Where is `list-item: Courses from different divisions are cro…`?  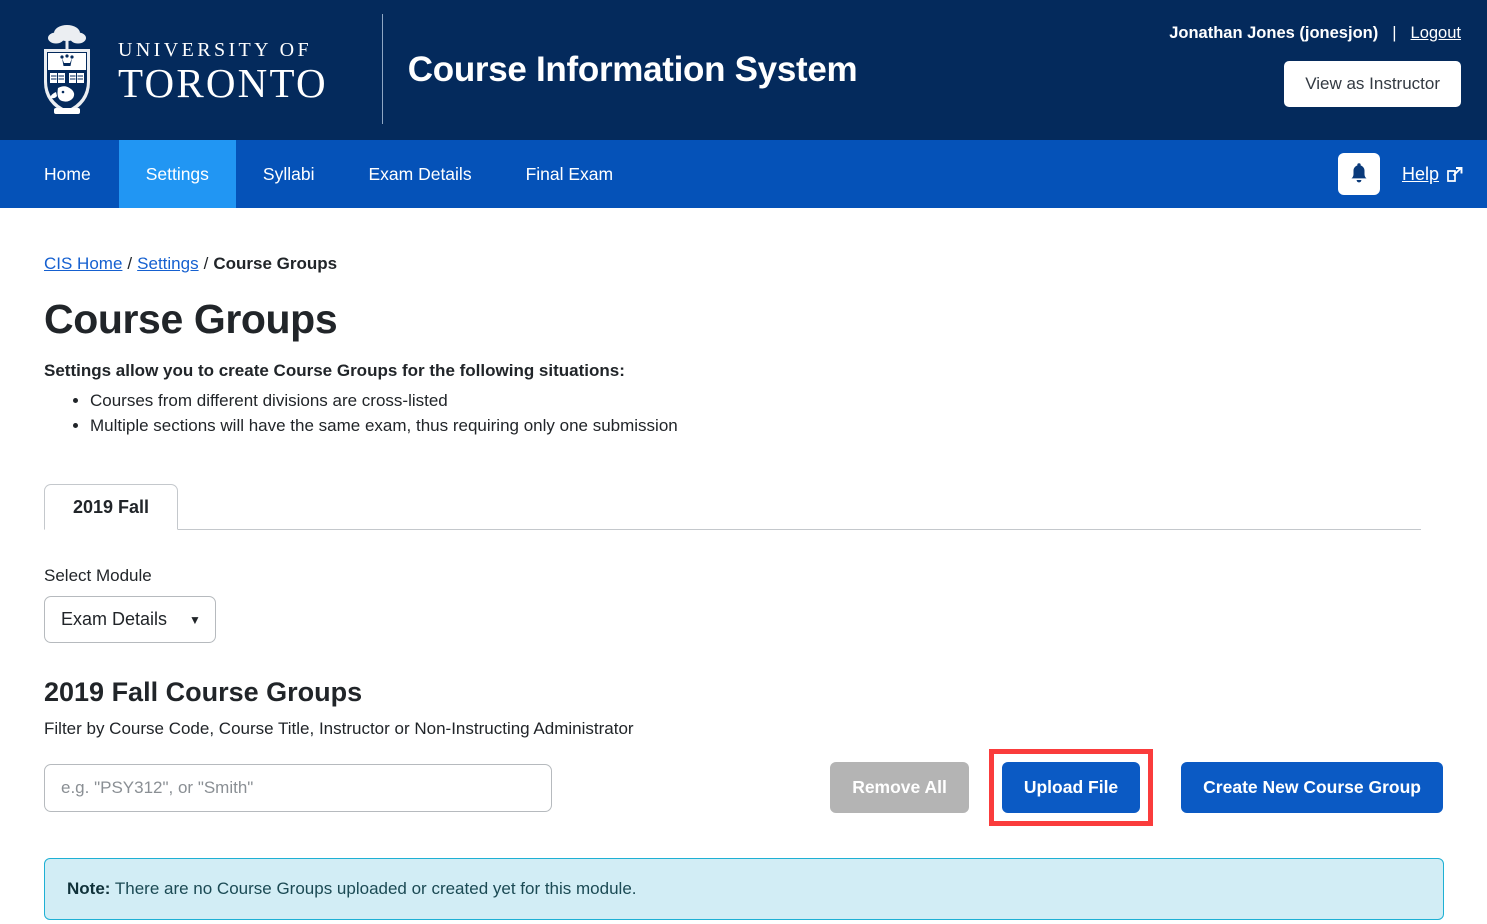 list-item: Courses from different divisions are cro… is located at coordinates (766, 401).